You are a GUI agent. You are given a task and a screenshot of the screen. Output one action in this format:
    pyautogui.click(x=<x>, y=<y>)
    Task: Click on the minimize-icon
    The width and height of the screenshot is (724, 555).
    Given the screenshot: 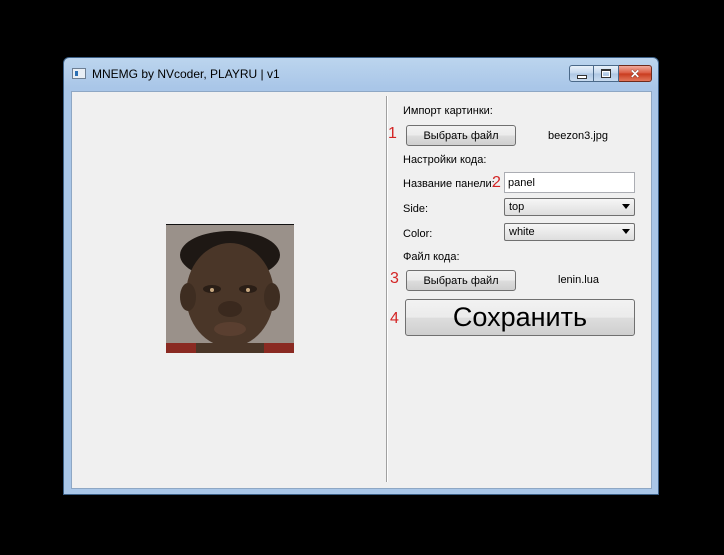 What is the action you would take?
    pyautogui.click(x=581, y=76)
    